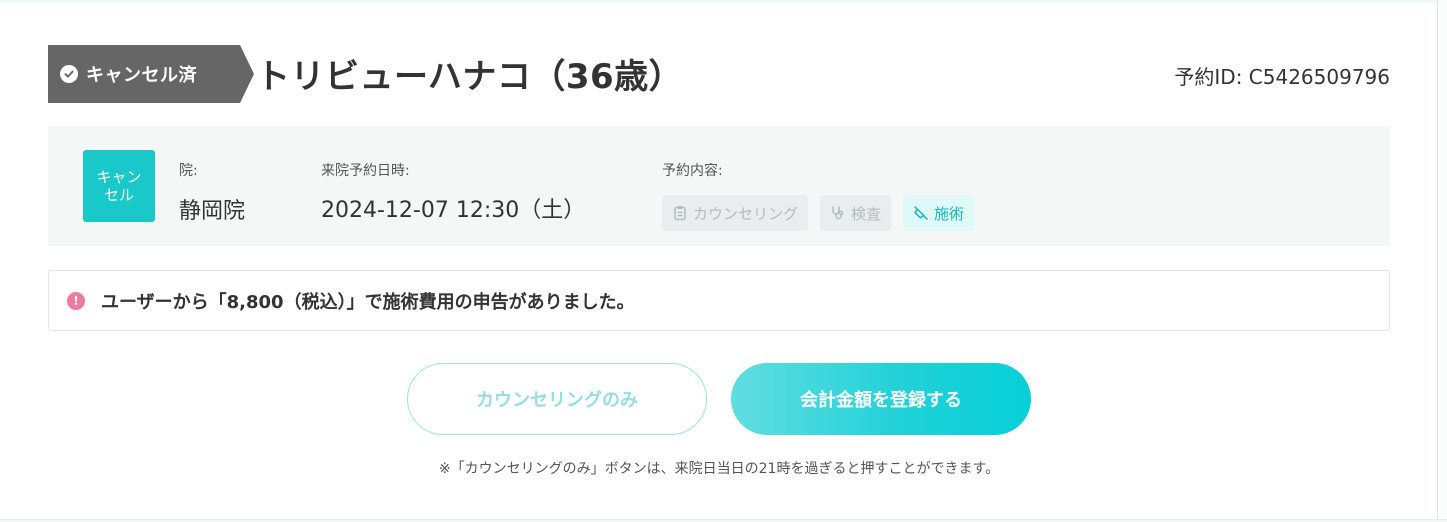  Describe the element at coordinates (470, 77) in the screenshot. I see `patient-name: トリビューハナコ（36歳）` at that location.